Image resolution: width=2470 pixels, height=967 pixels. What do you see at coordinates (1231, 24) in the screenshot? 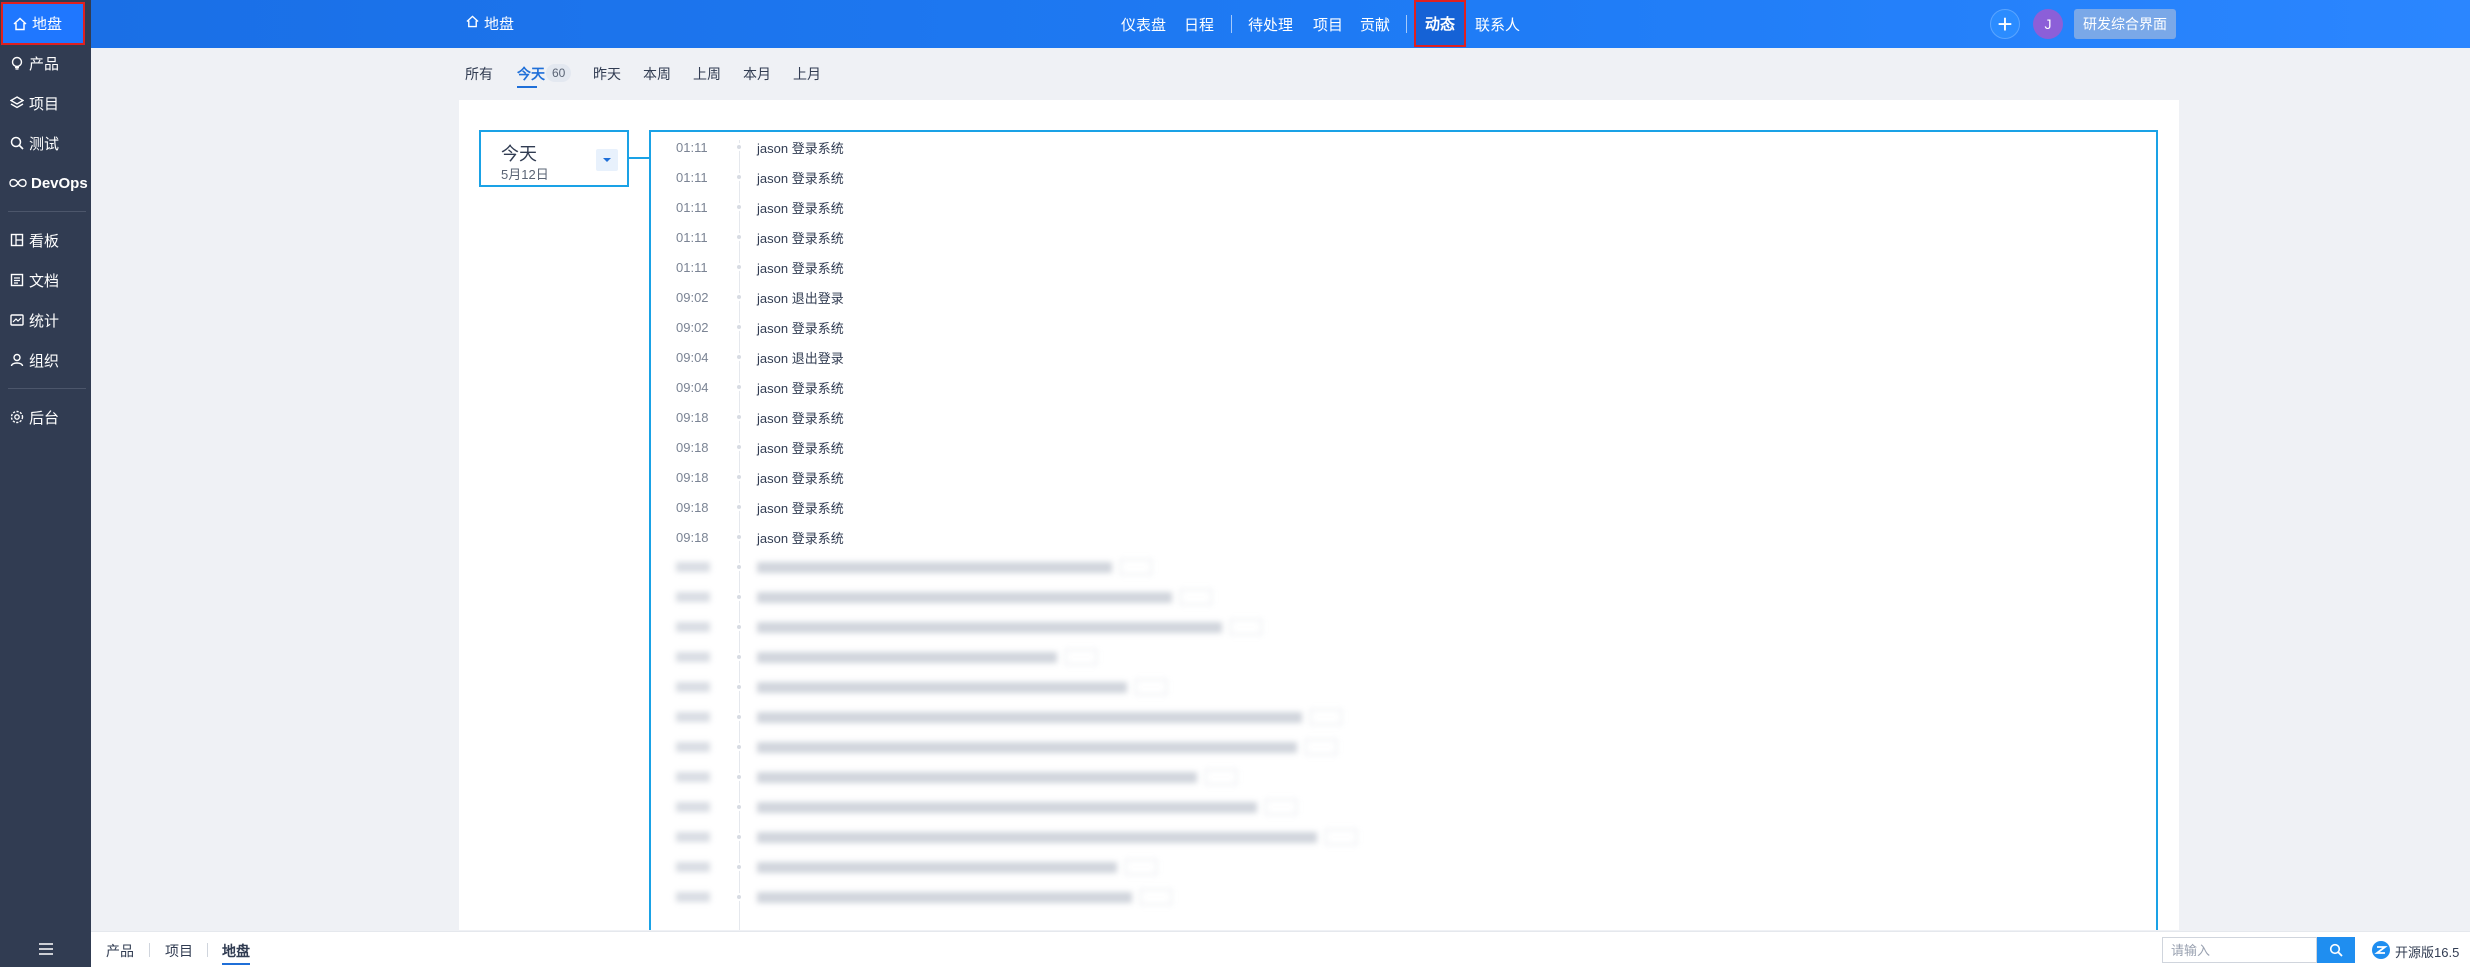
I see `nav-separator` at bounding box center [1231, 24].